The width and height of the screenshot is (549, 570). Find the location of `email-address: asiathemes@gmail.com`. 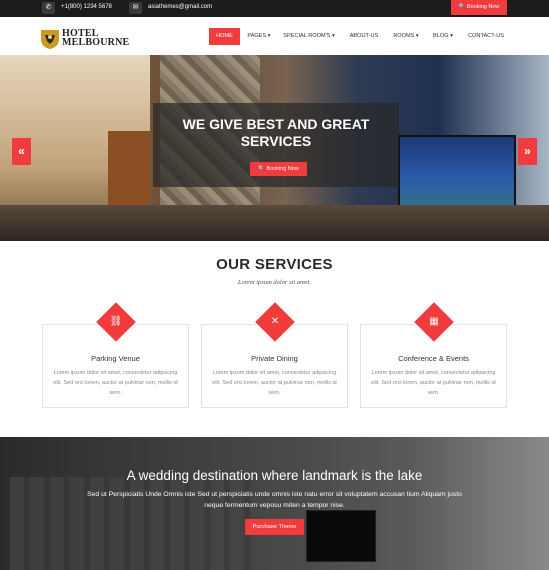

email-address: asiathemes@gmail.com is located at coordinates (180, 7).